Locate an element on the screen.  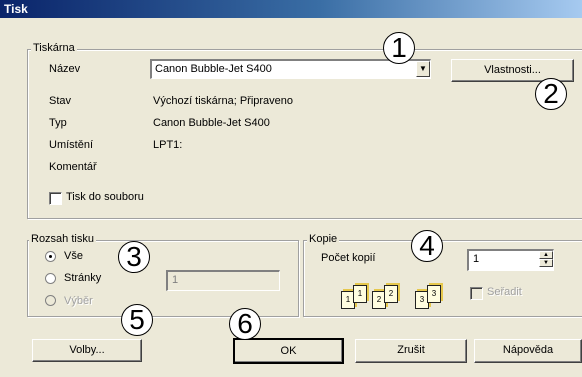
copies-spinner: ▲ ▼ is located at coordinates (546, 260).